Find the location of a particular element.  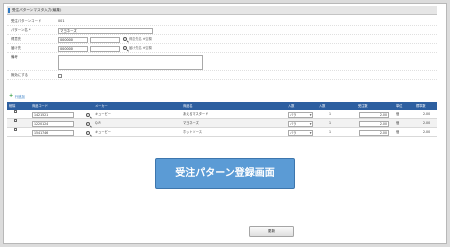

update-button: 更新 is located at coordinates (271, 231).